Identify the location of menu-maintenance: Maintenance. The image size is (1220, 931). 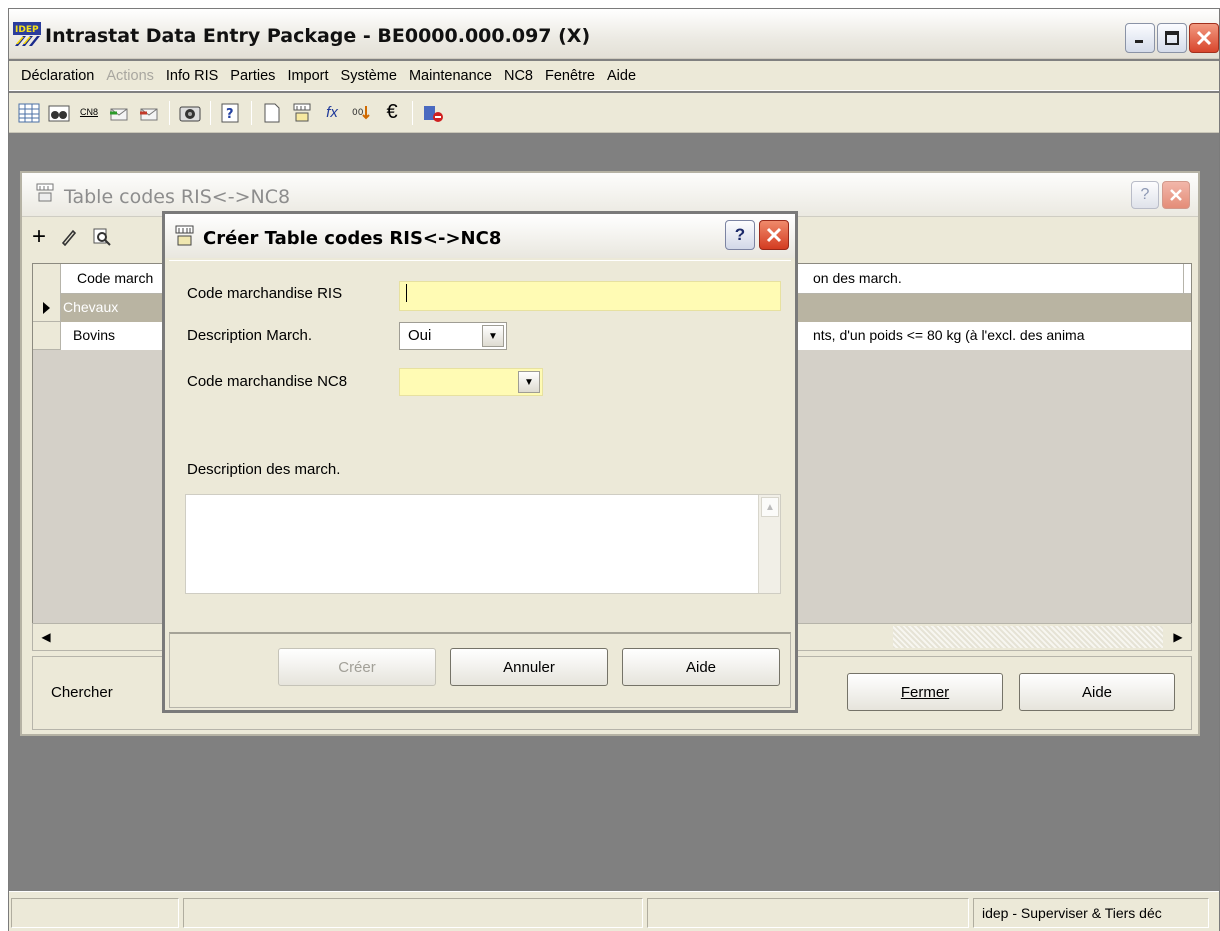
(450, 76).